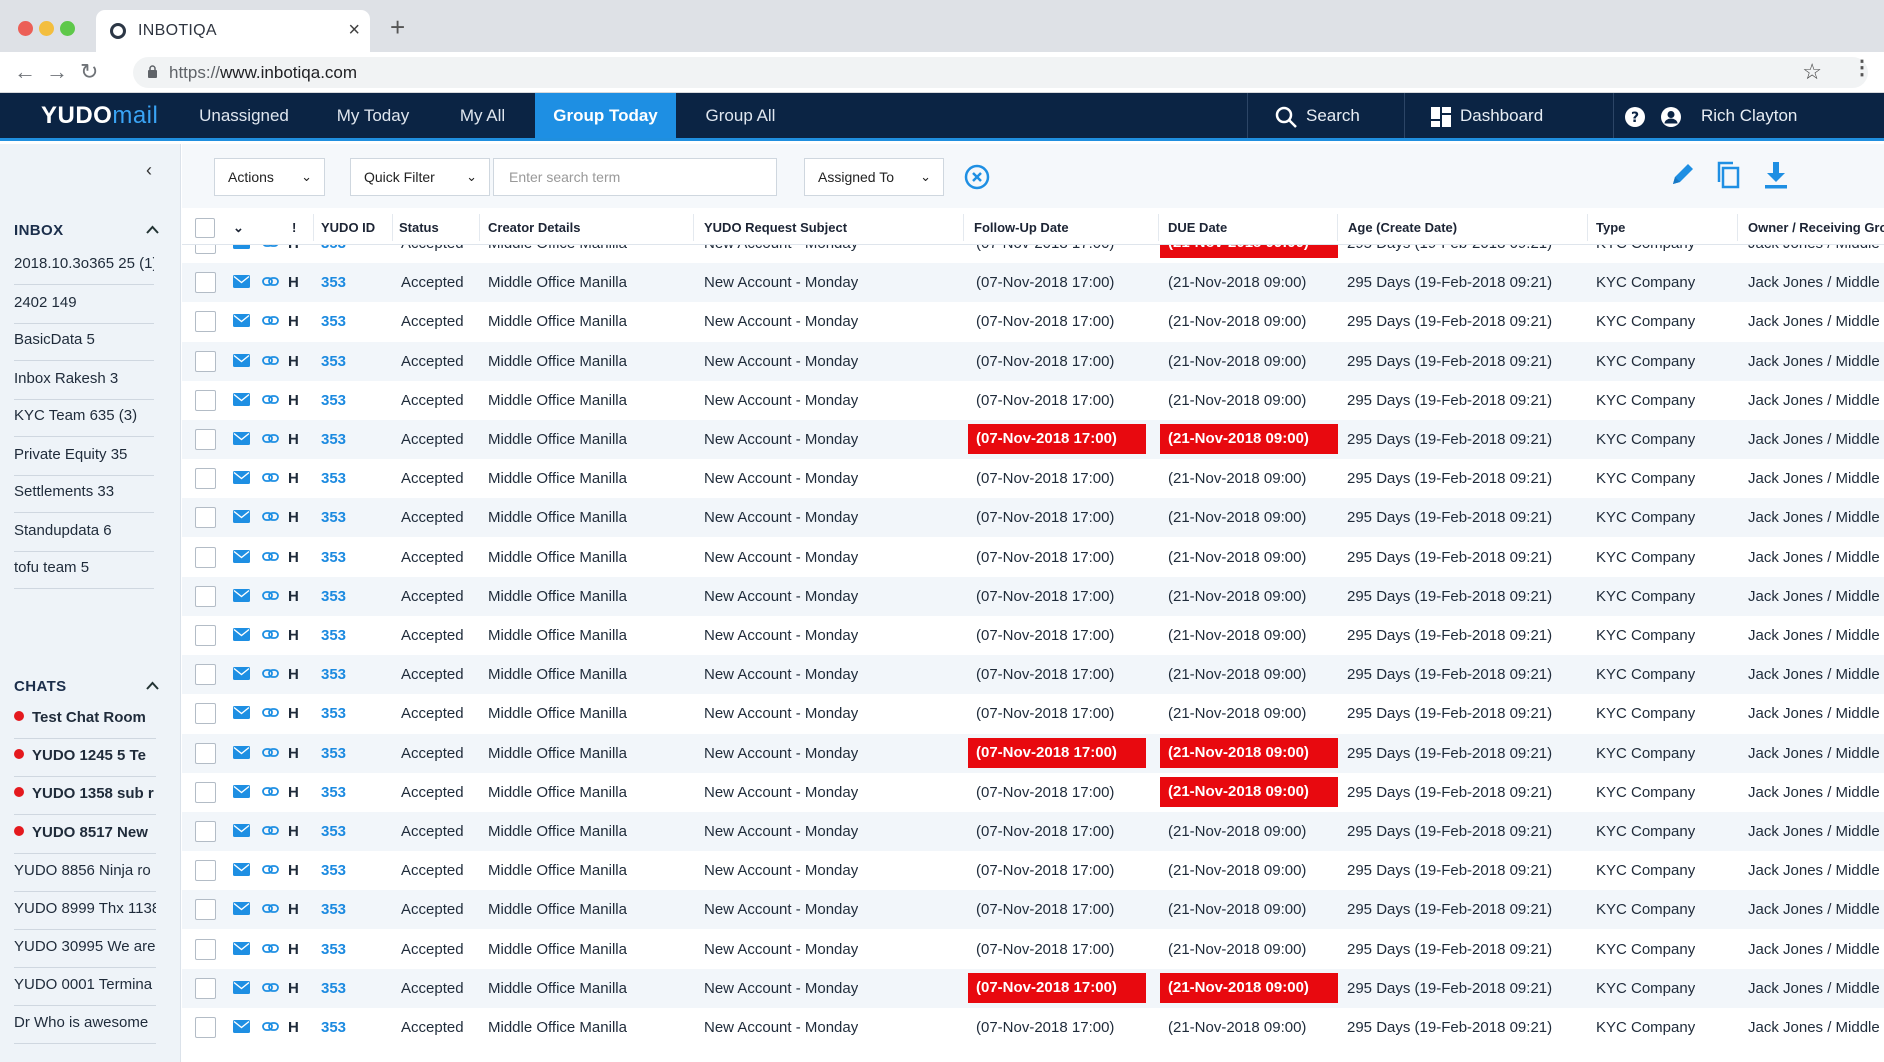 This screenshot has width=1884, height=1062. Describe the element at coordinates (85, 796) in the screenshot. I see `chat-item: YUDO 1358 sub r` at that location.